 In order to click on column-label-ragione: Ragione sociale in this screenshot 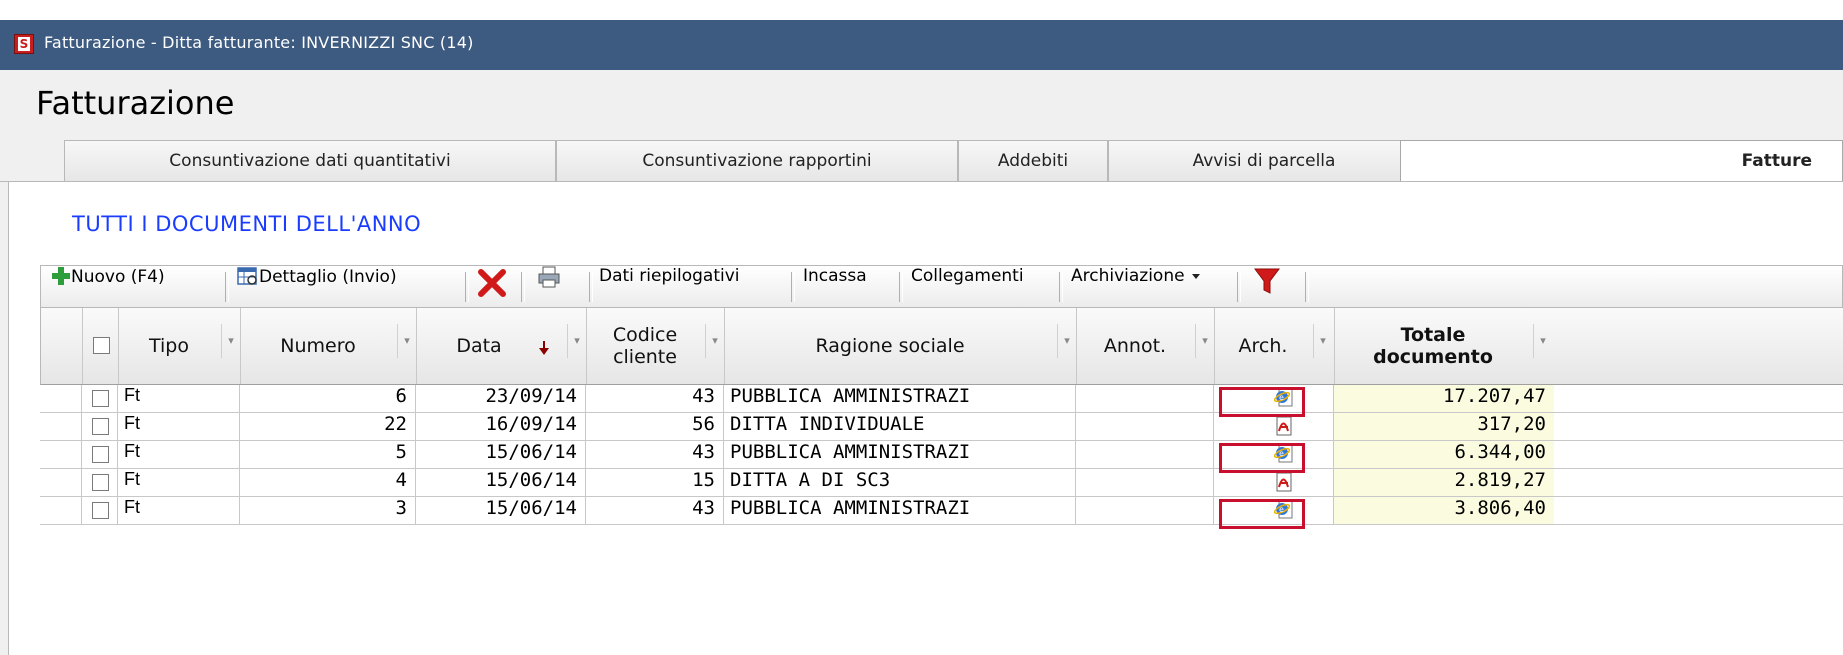, I will do `click(890, 346)`.